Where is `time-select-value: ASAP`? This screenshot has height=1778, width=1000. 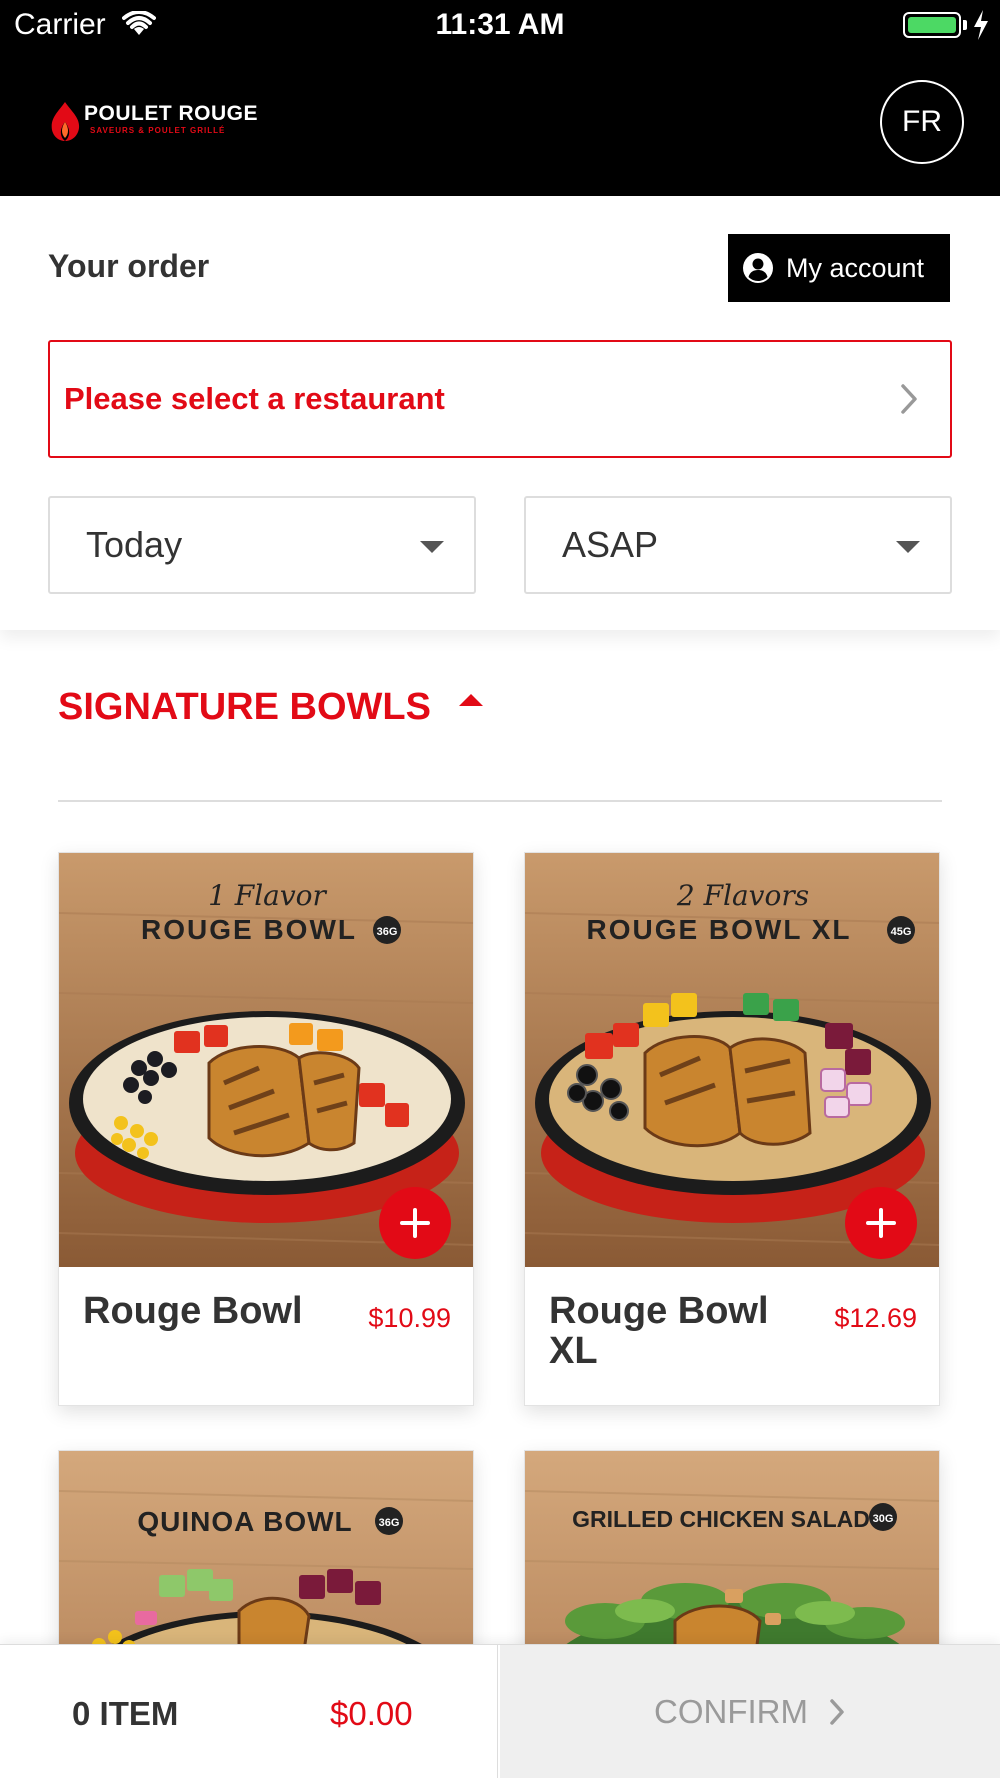
time-select-value: ASAP is located at coordinates (610, 544).